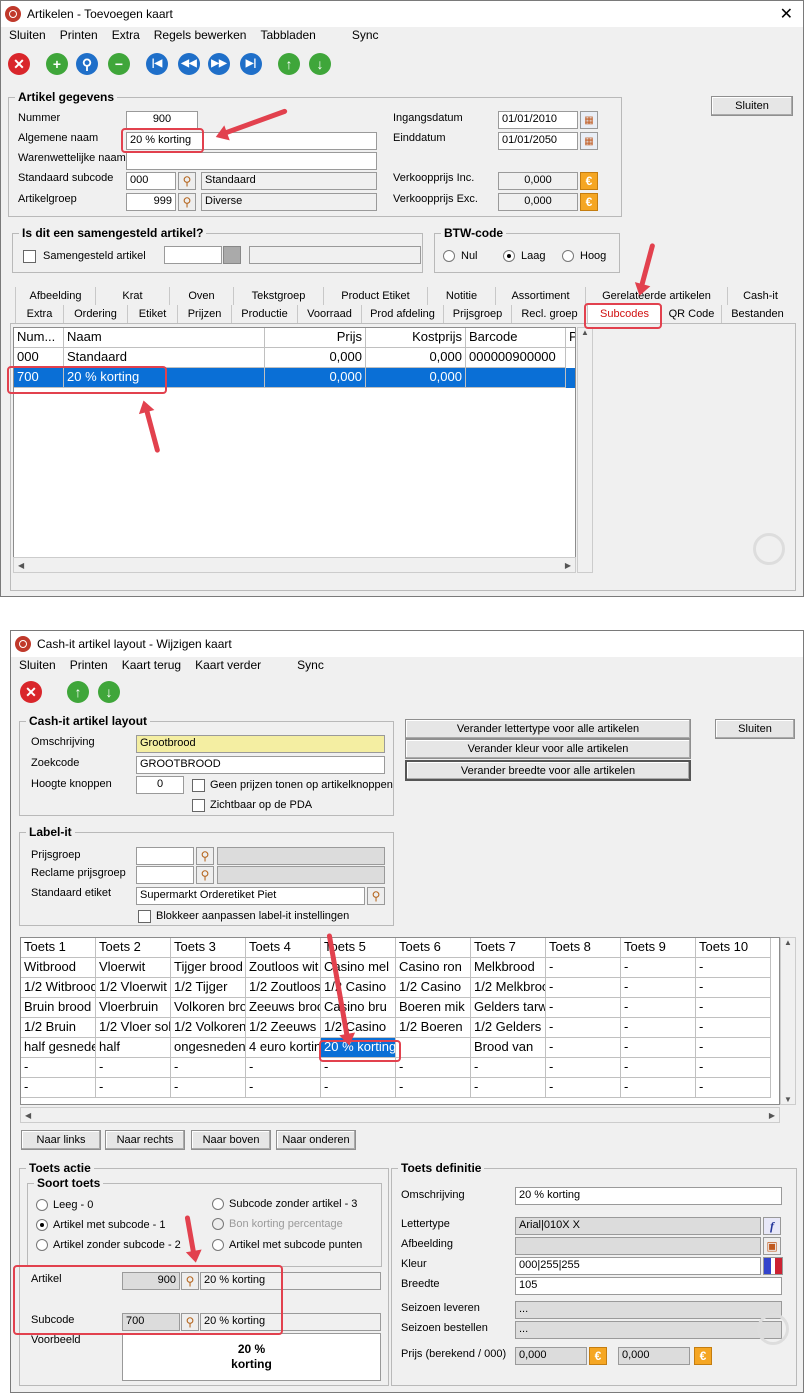  What do you see at coordinates (251, 64) in the screenshot?
I see `last-record-icon: ▶|` at bounding box center [251, 64].